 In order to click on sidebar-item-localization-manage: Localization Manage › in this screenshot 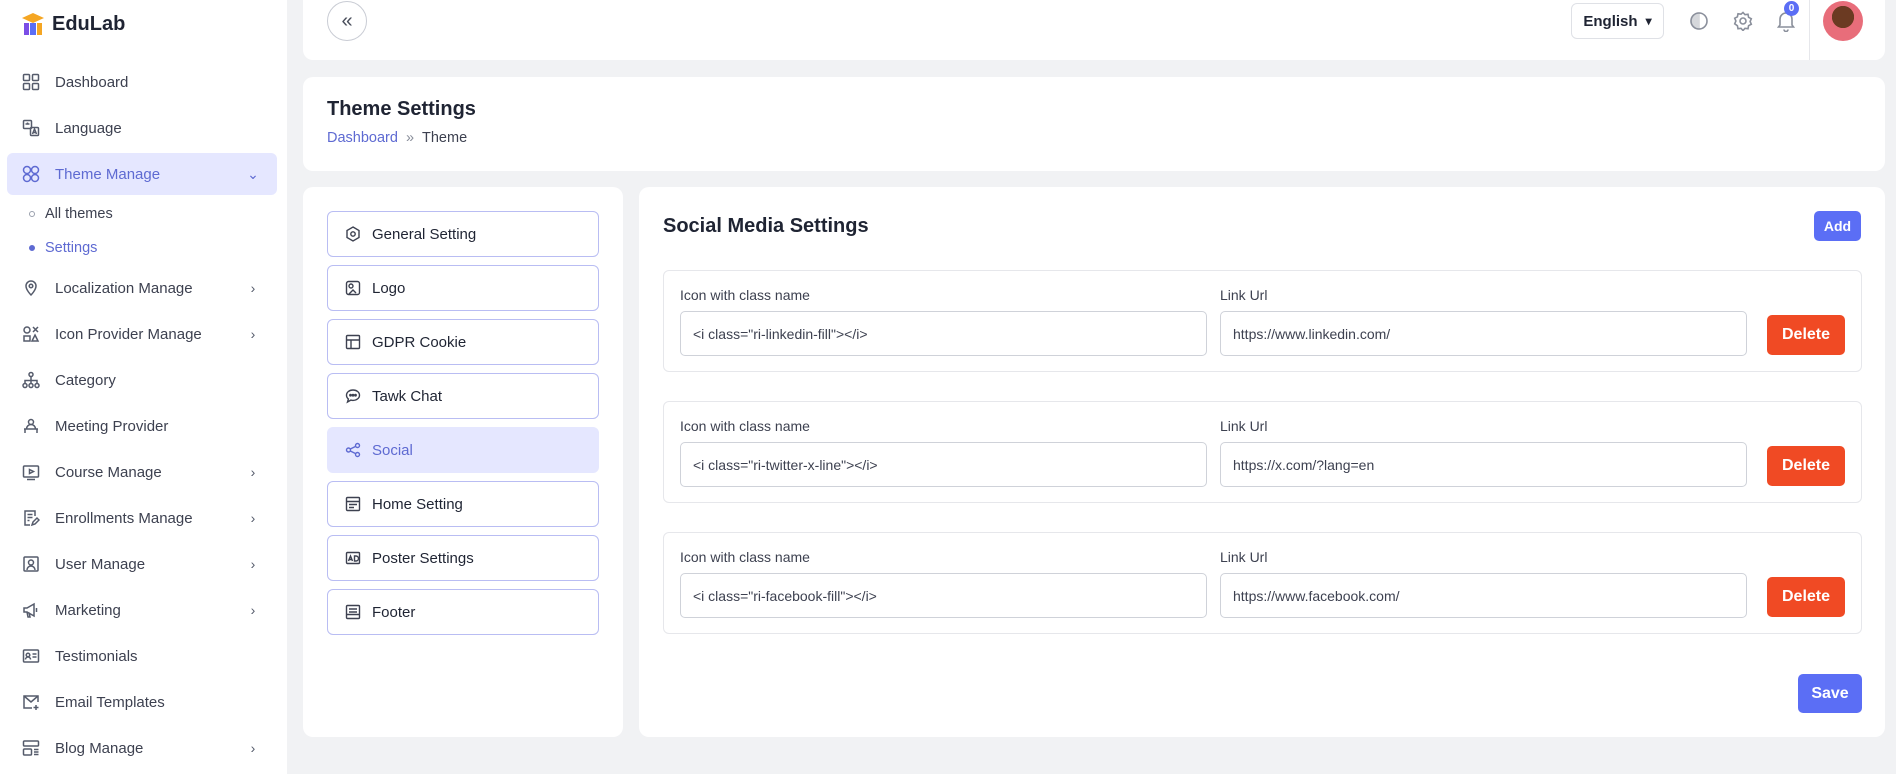, I will do `click(142, 288)`.